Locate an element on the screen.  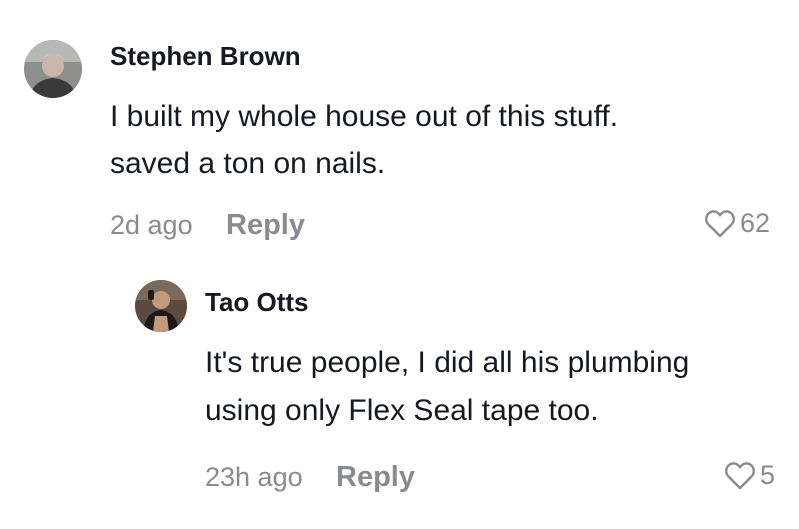
like-button: 62 is located at coordinates (737, 223).